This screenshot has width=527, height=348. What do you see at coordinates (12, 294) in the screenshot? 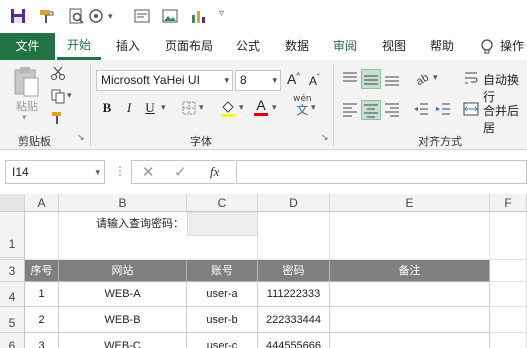
I see `row-header-4: 4` at bounding box center [12, 294].